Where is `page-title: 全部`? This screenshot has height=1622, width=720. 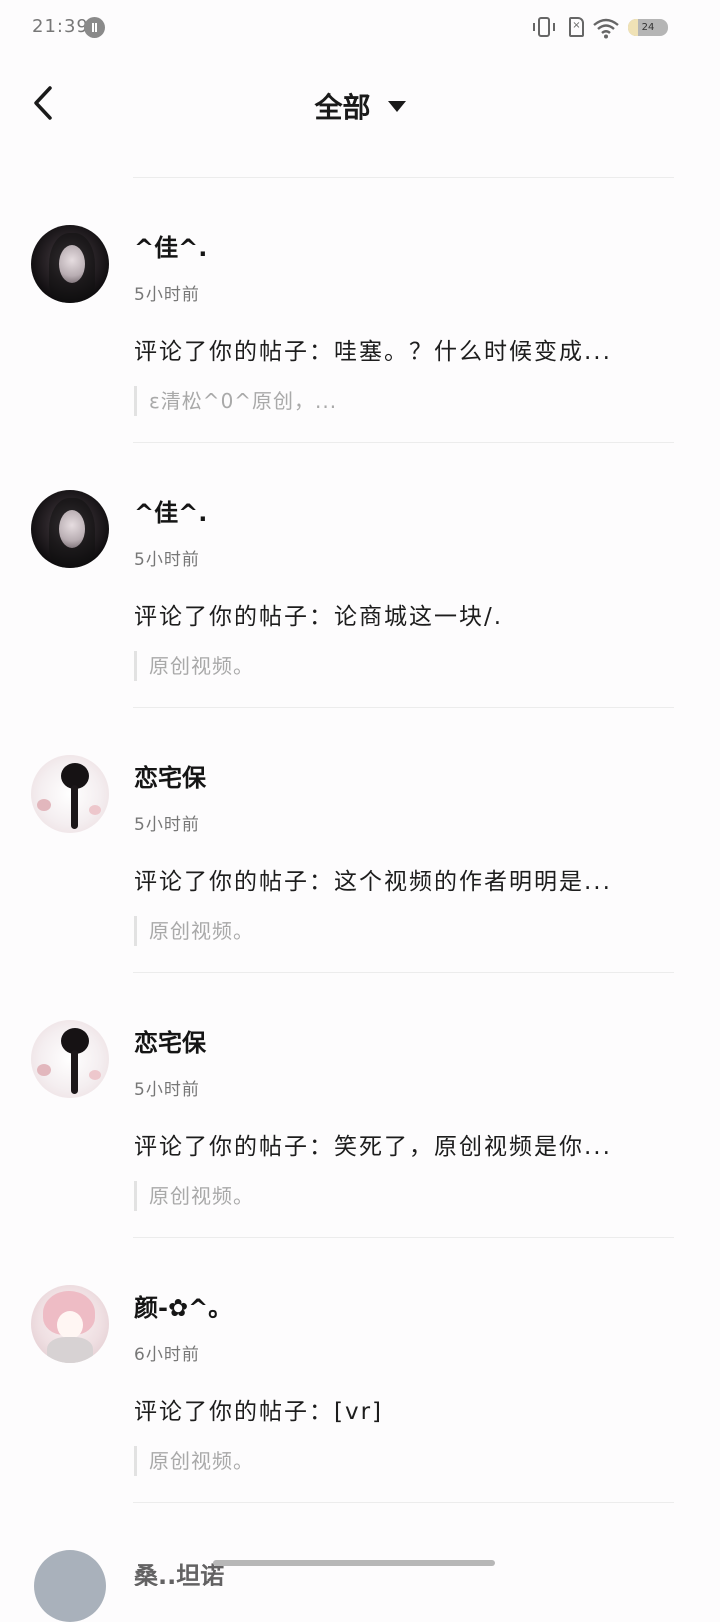 page-title: 全部 is located at coordinates (342, 107).